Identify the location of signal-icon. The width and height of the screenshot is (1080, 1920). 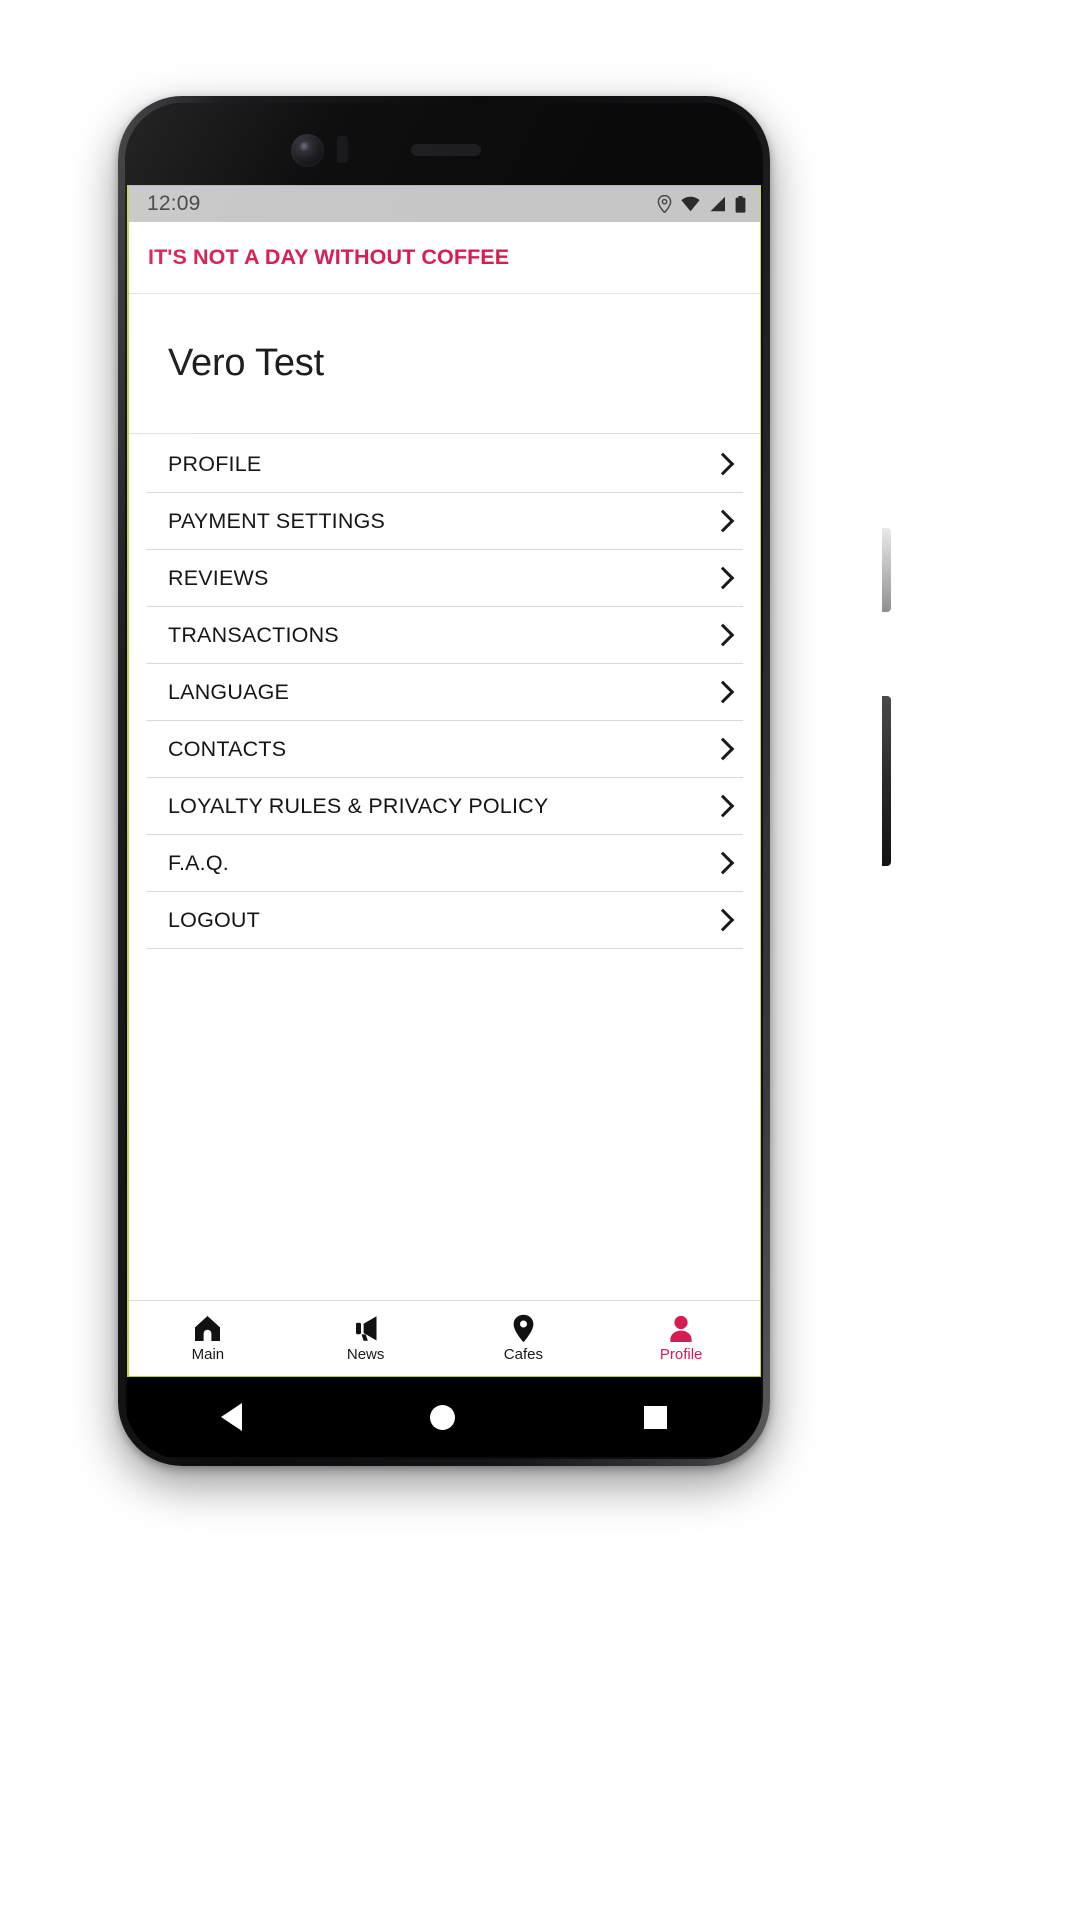
(717, 204).